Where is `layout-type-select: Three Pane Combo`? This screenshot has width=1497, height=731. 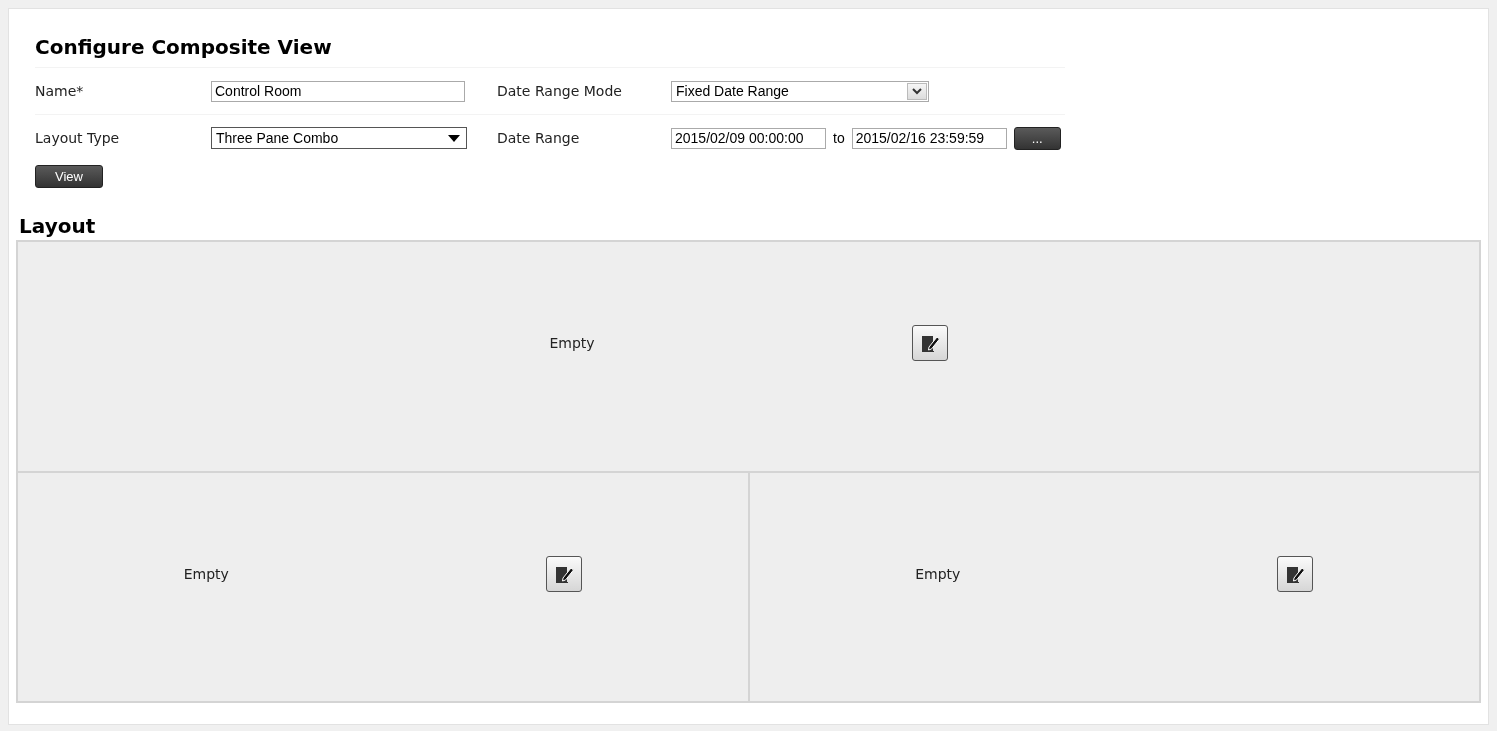 layout-type-select: Three Pane Combo is located at coordinates (339, 138).